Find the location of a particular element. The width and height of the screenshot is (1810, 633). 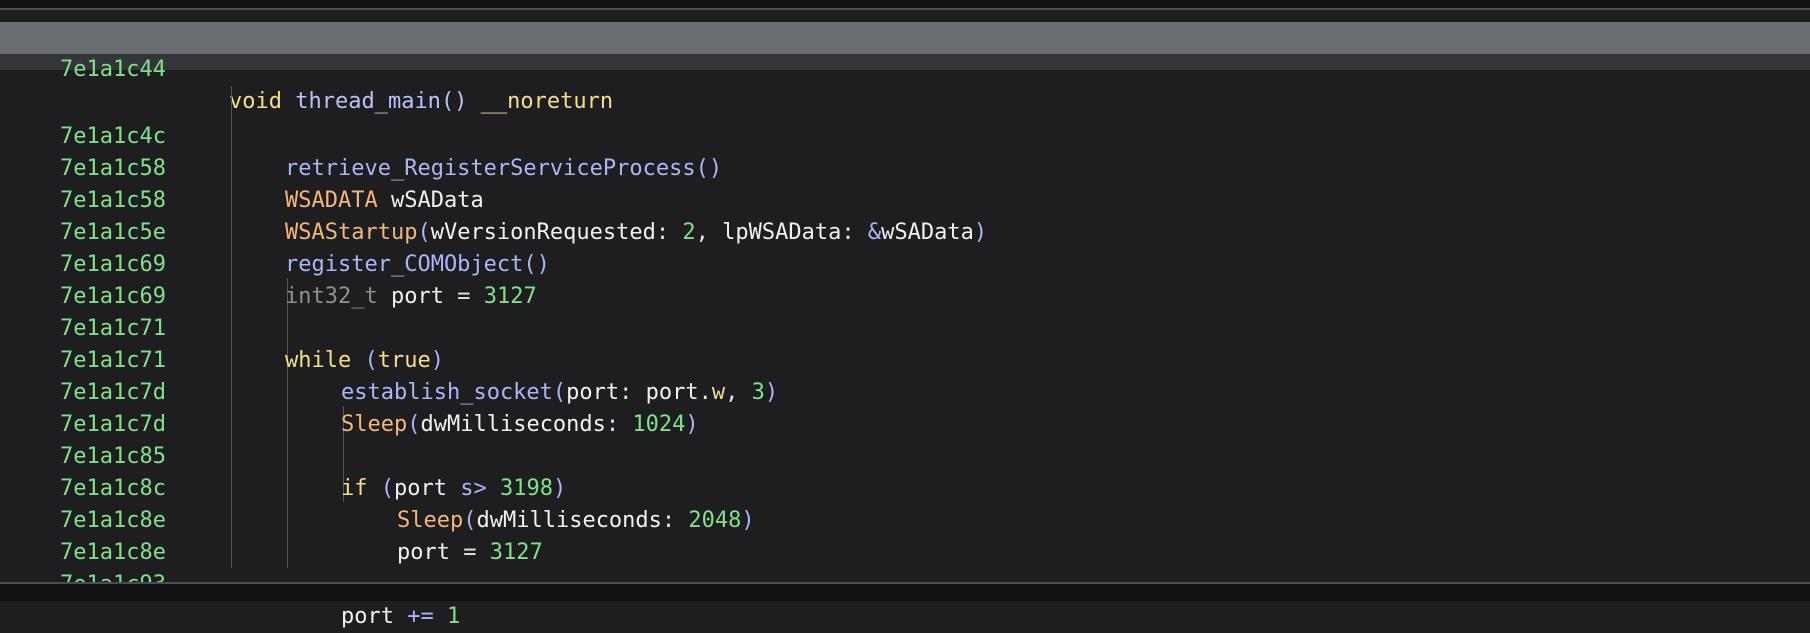

top-divider is located at coordinates (905, 9).